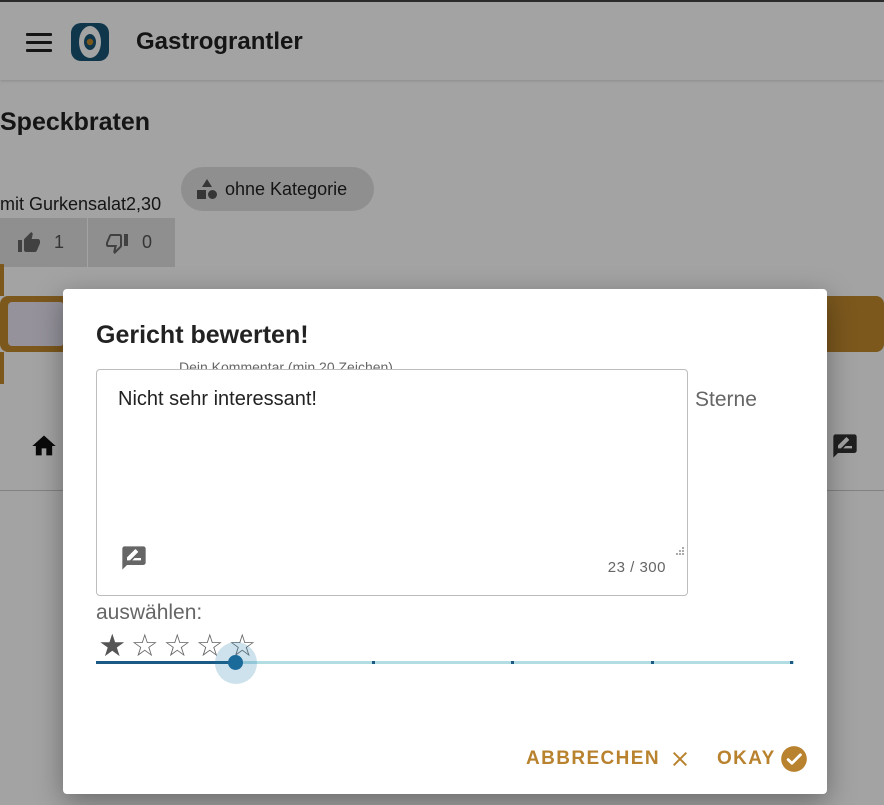  I want to click on cancel-button: ABBRECHEN, so click(609, 759).